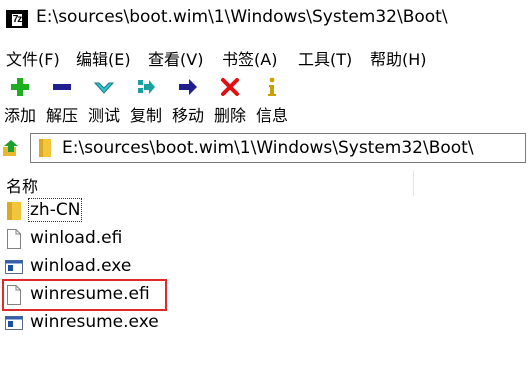 The height and width of the screenshot is (390, 530). What do you see at coordinates (103, 58) in the screenshot?
I see `menu-edit: 编辑(E)` at bounding box center [103, 58].